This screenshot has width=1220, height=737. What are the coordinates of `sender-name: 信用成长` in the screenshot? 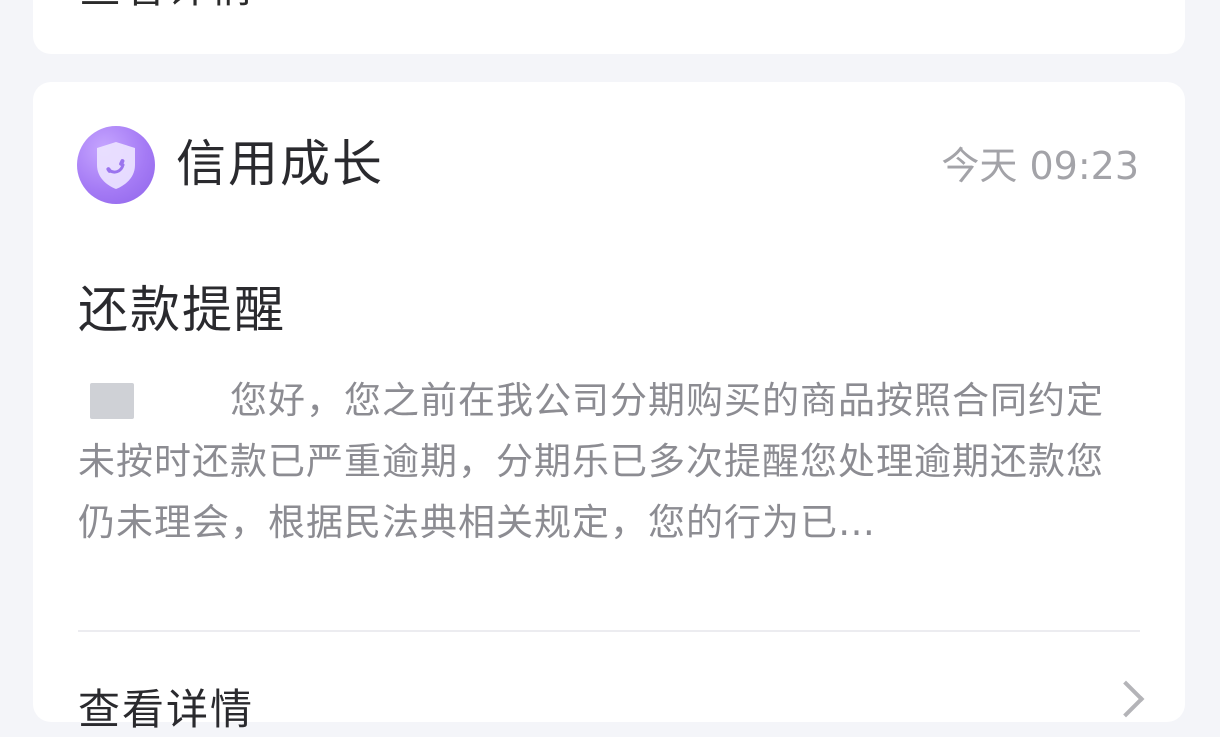 It's located at (280, 164).